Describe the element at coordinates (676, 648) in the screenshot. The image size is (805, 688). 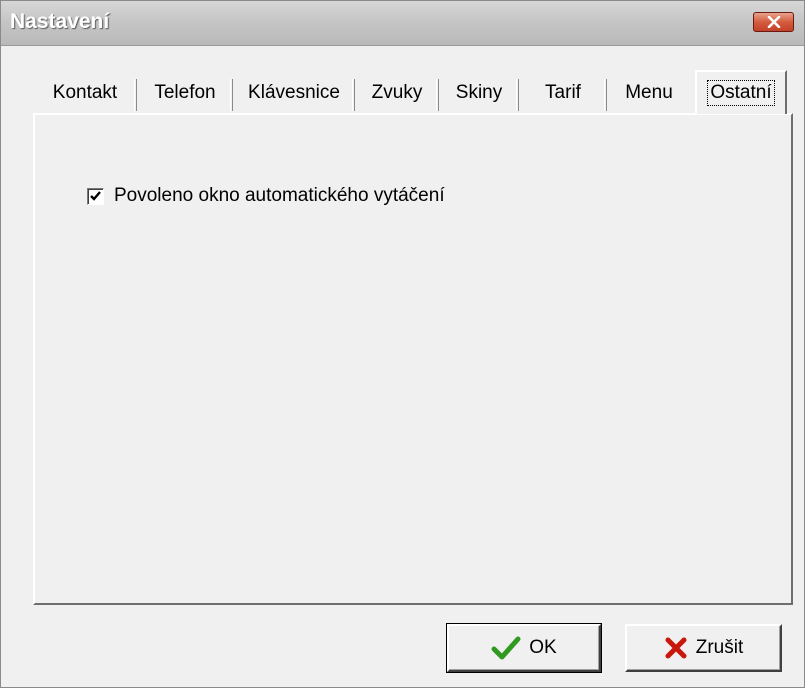
I see `x-icon` at that location.